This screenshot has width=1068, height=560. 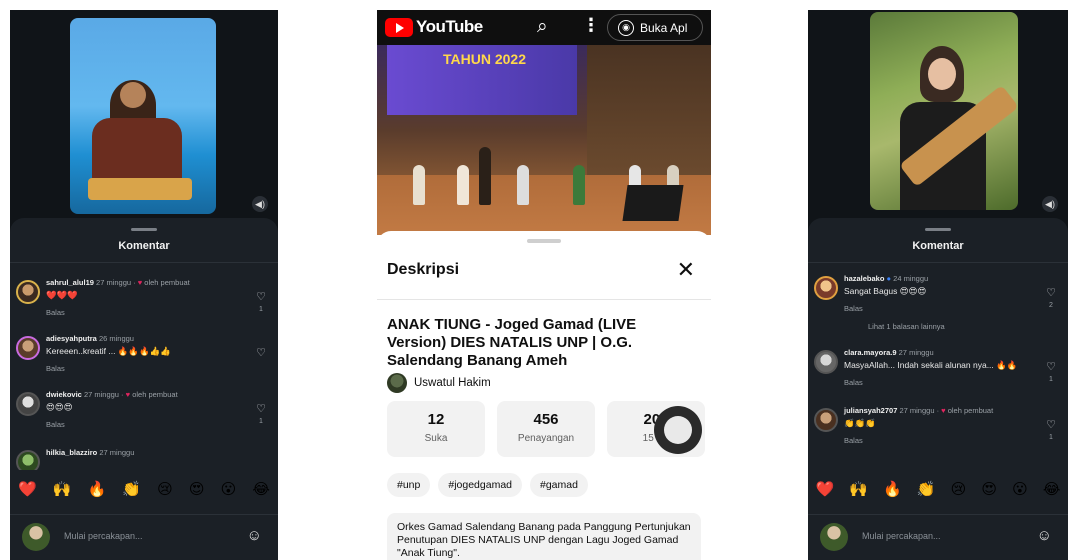 I want to click on youtube-logo: YouTube, so click(x=434, y=27).